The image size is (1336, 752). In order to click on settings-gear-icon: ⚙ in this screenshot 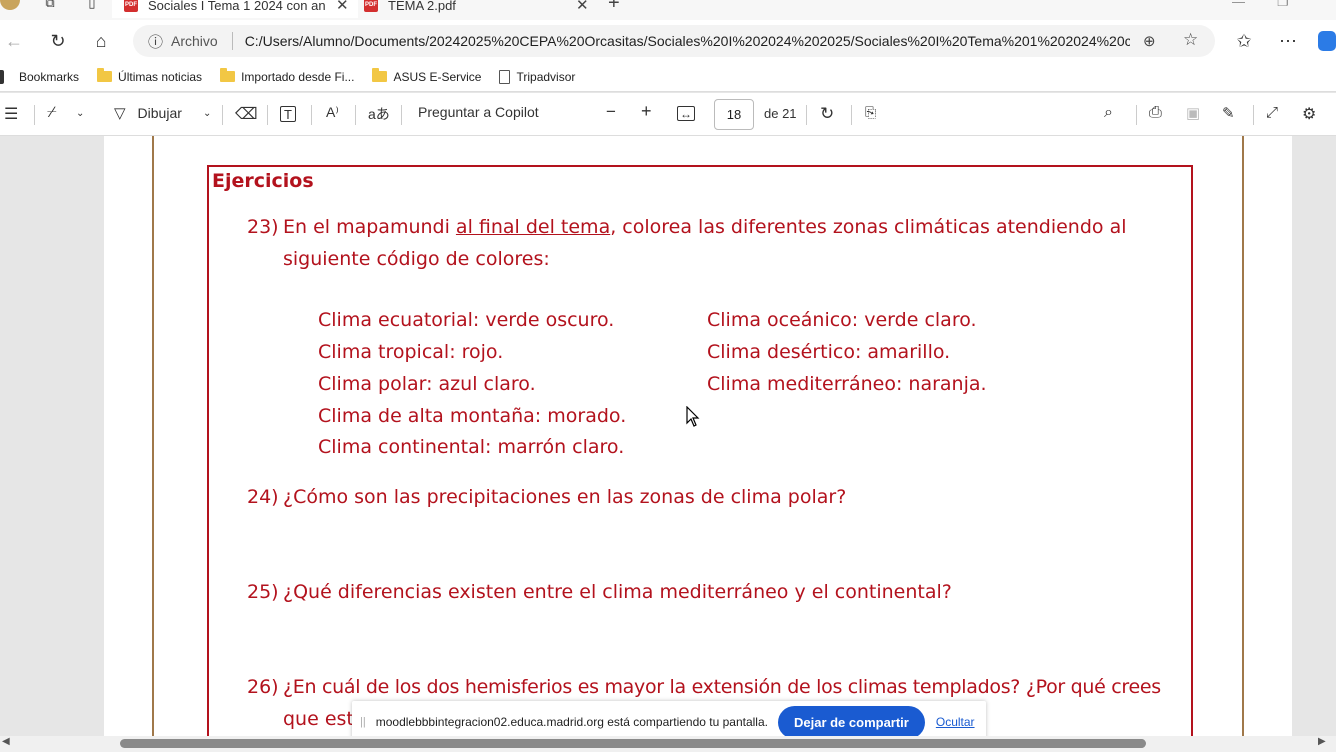, I will do `click(1309, 114)`.